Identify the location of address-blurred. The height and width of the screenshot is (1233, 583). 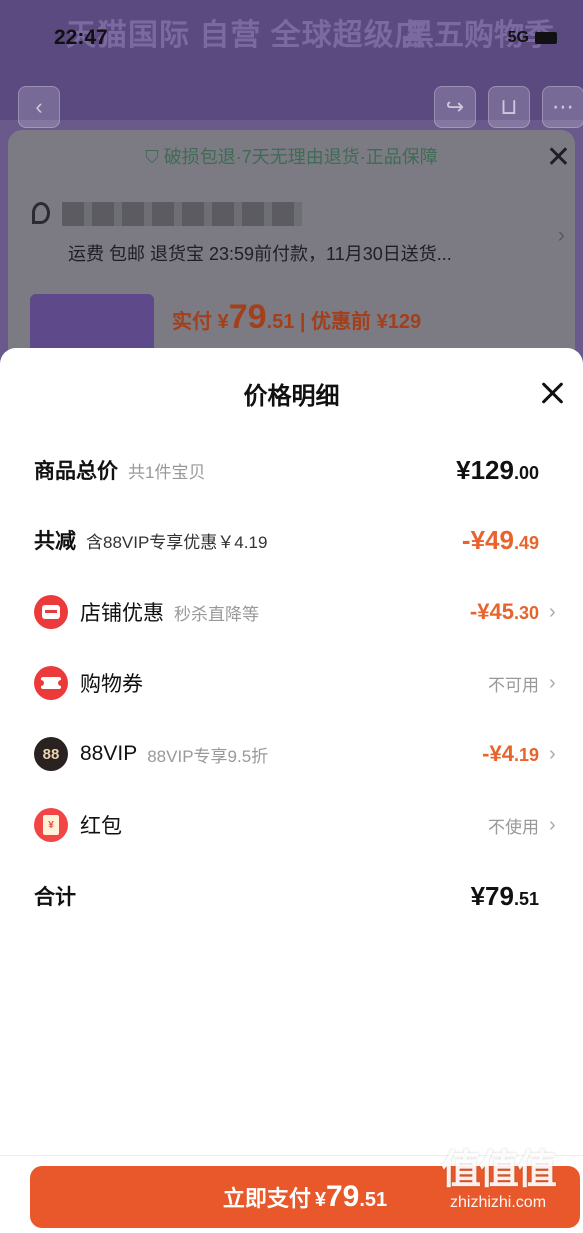
(182, 214).